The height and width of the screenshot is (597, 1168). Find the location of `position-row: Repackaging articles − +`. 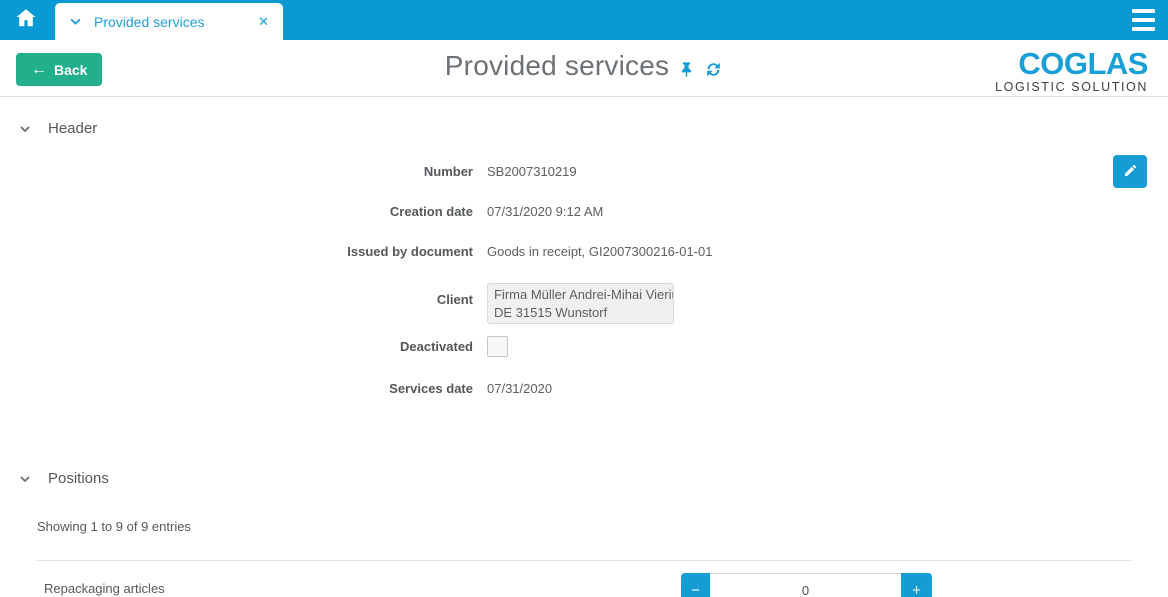

position-row: Repackaging articles − + is located at coordinates (584, 579).